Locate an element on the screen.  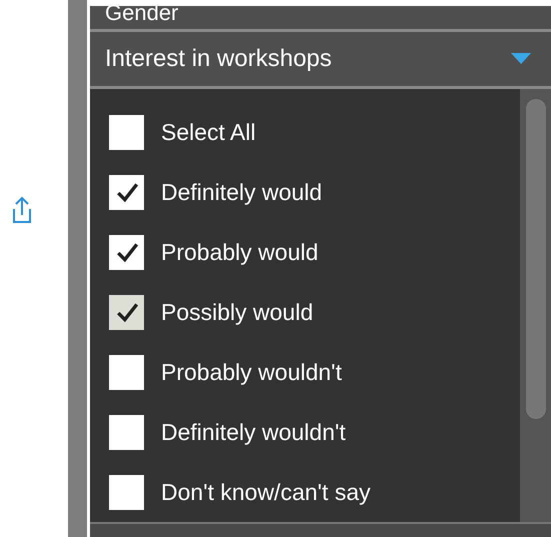
option-label: Probably would is located at coordinates (239, 252).